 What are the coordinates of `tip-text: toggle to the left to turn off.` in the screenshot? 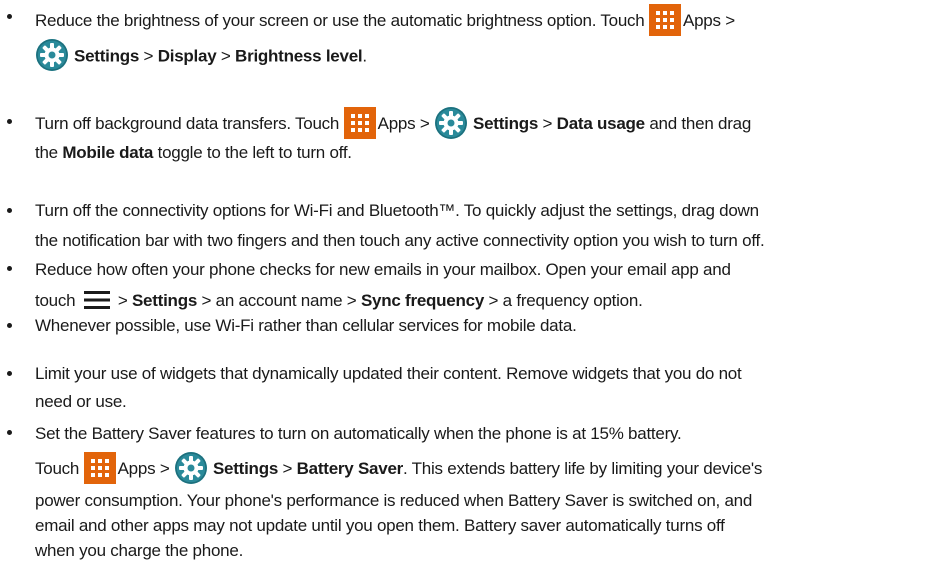 It's located at (252, 152).